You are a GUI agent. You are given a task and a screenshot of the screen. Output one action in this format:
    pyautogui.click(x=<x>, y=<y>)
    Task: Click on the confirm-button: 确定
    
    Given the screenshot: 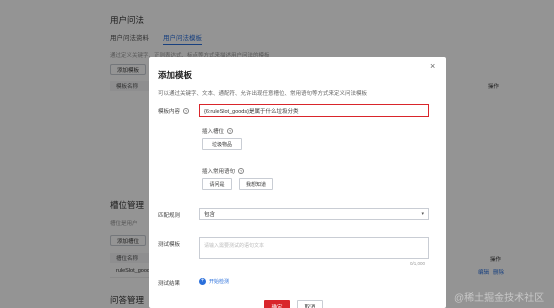 What is the action you would take?
    pyautogui.click(x=277, y=304)
    